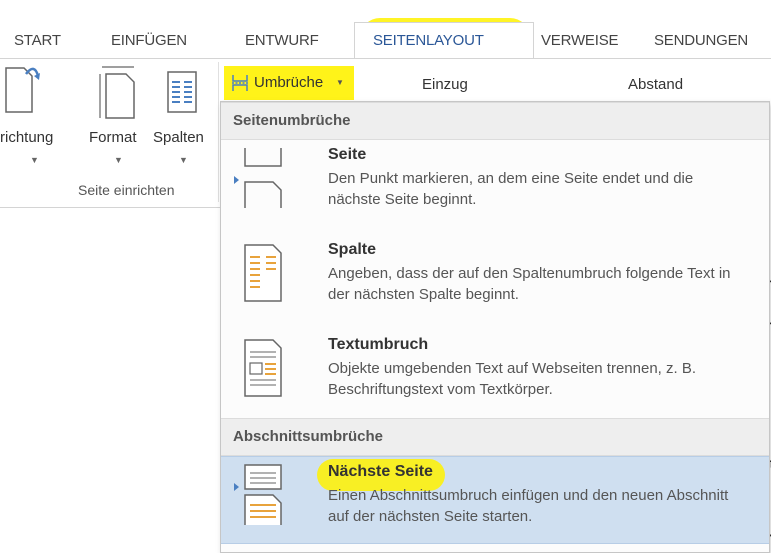 Image resolution: width=771 pixels, height=553 pixels. Describe the element at coordinates (580, 40) in the screenshot. I see `tab-verweise: VERWEISE` at that location.